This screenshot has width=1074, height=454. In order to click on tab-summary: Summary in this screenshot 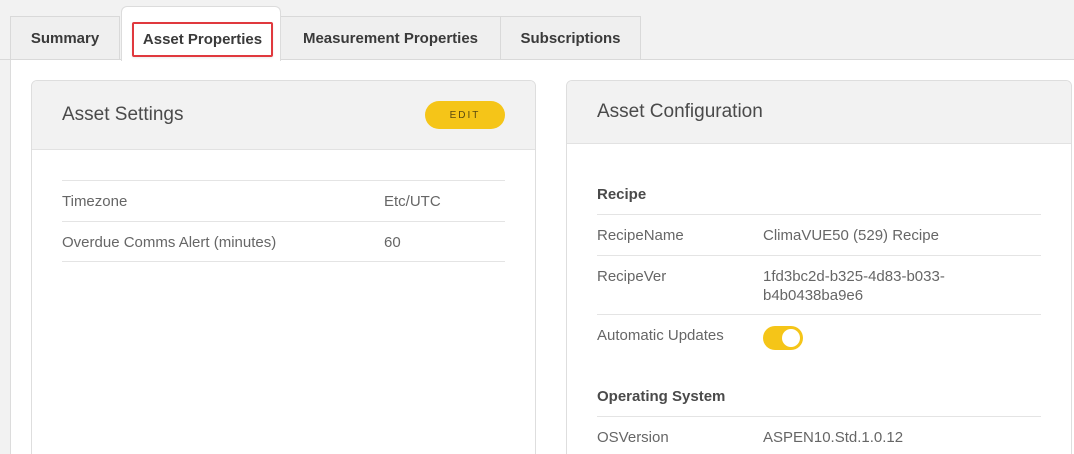, I will do `click(65, 38)`.